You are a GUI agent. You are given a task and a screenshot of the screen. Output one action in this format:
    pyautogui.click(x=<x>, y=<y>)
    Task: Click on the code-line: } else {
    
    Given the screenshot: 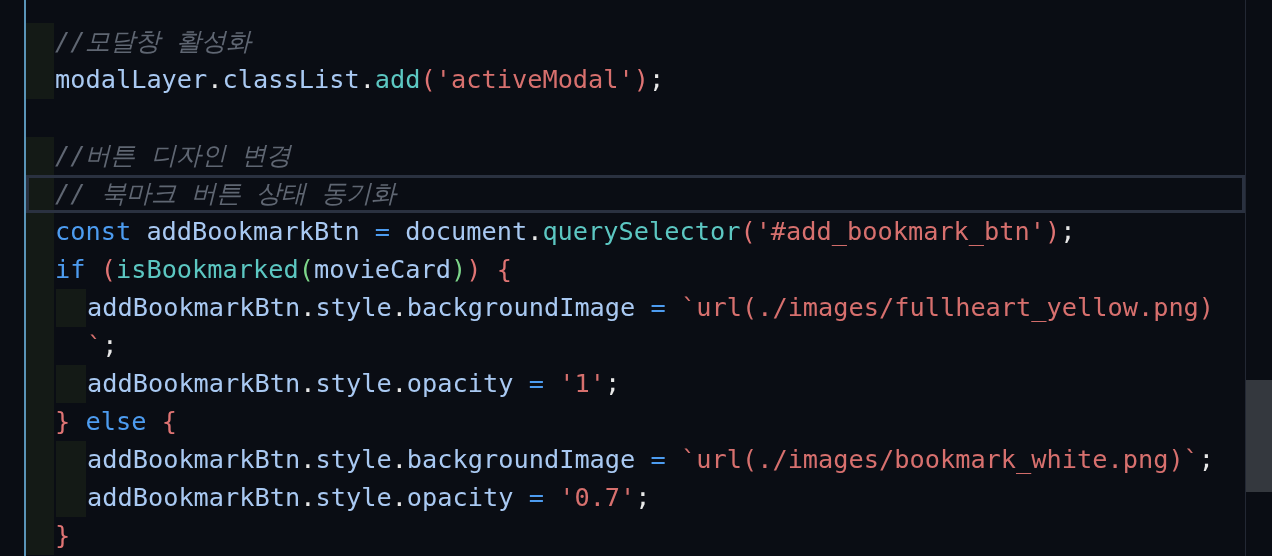 What is the action you would take?
    pyautogui.click(x=115, y=422)
    